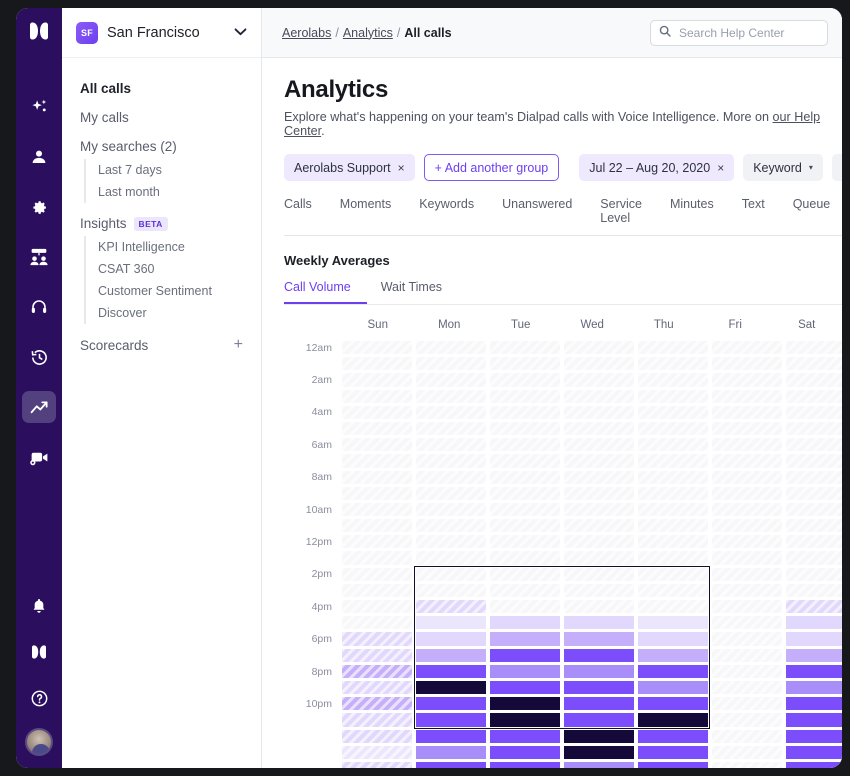  Describe the element at coordinates (161, 144) in the screenshot. I see `sidebar-group-my-searches: My searches (2)` at that location.